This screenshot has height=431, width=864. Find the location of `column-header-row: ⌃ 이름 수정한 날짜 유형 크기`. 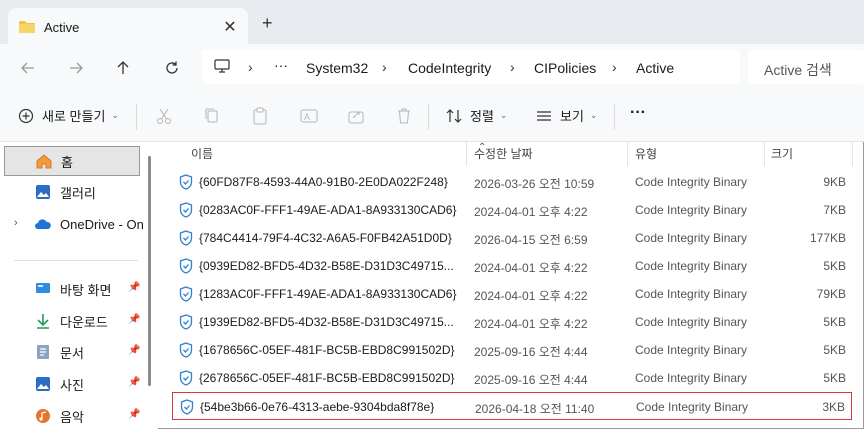

column-header-row: ⌃ 이름 수정한 날짜 유형 크기 is located at coordinates (510, 154).